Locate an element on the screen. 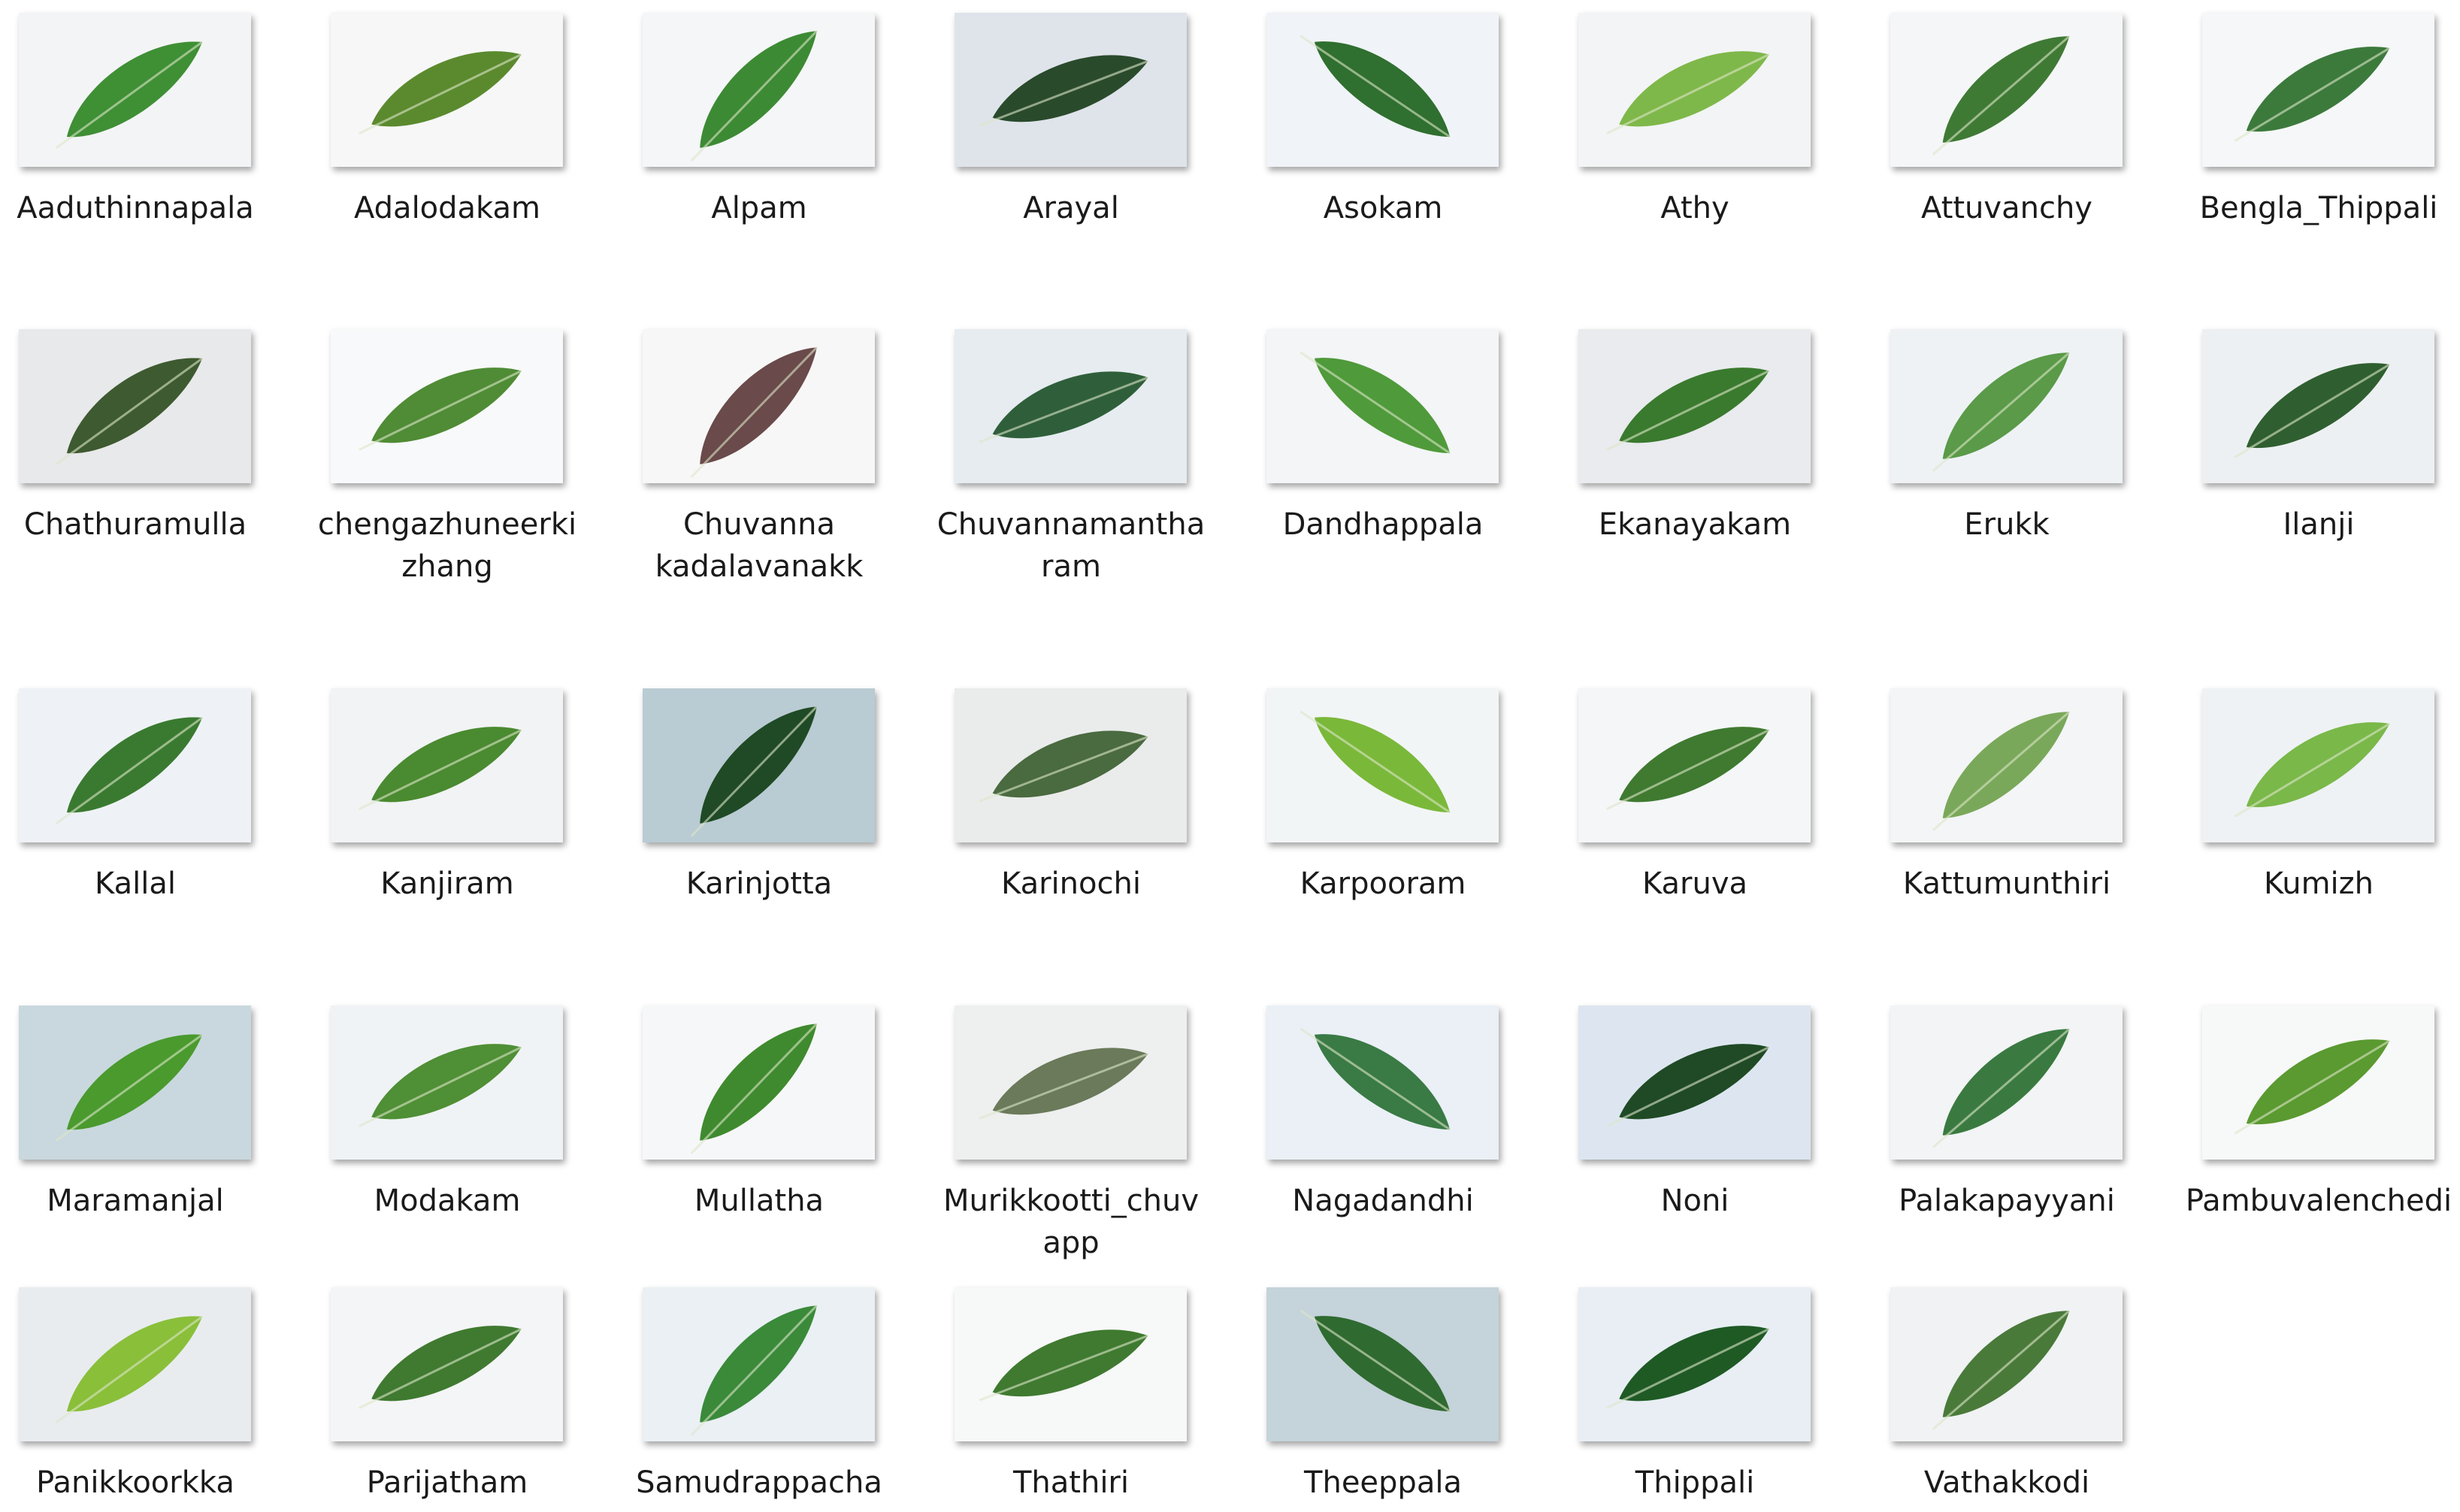 The height and width of the screenshot is (1512, 2460). file-name-line: kadalavanakk is located at coordinates (759, 566).